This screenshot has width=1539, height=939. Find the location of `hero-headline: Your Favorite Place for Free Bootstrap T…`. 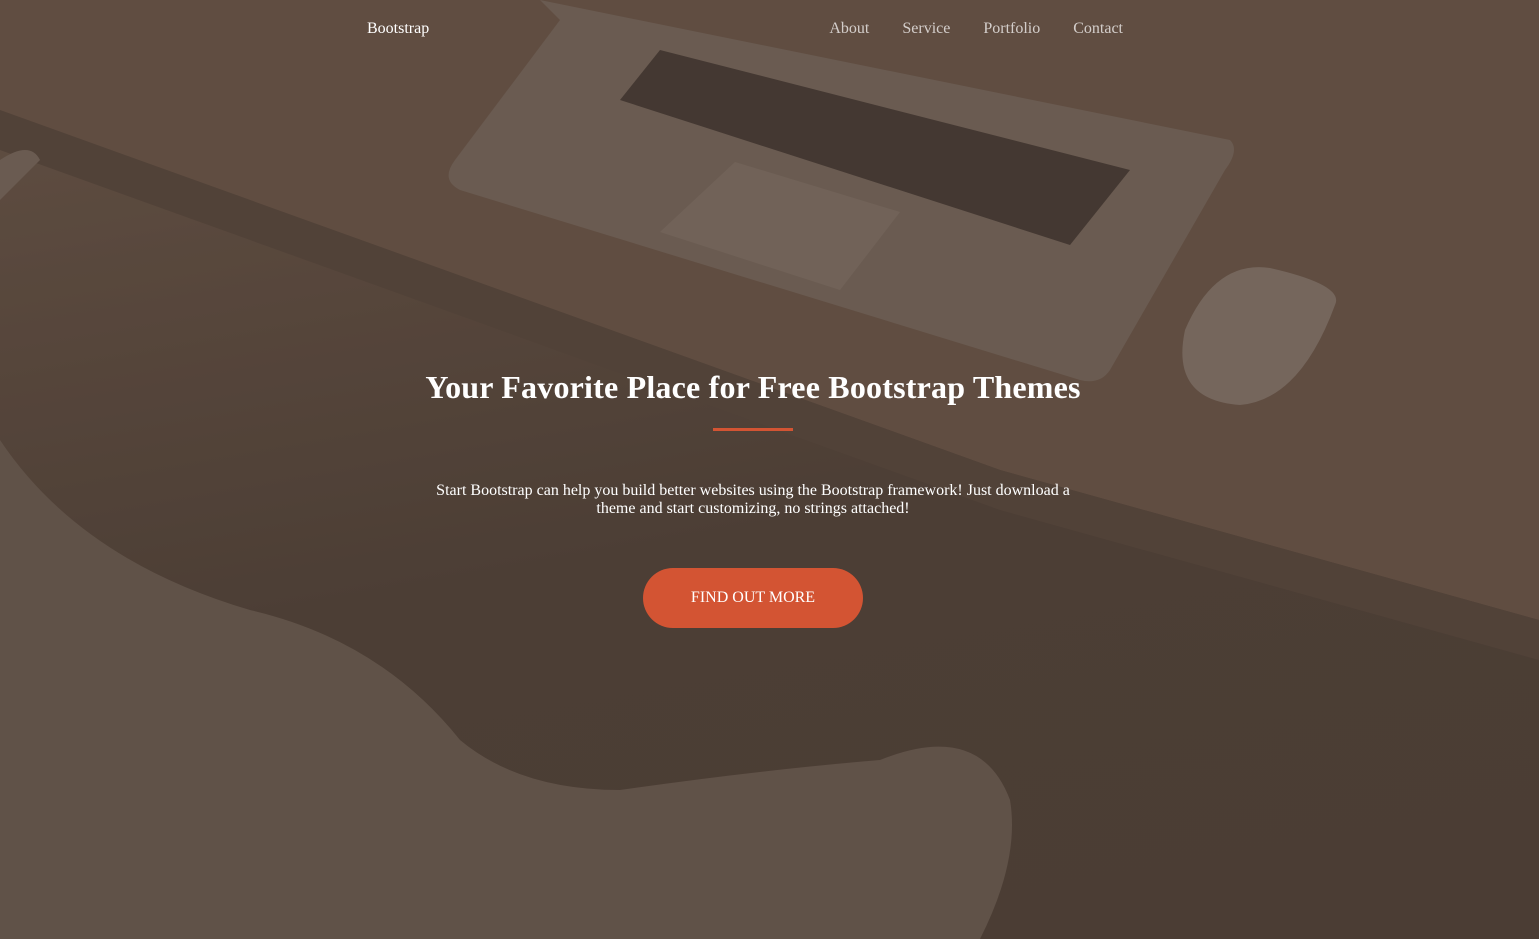

hero-headline: Your Favorite Place for Free Bootstrap T… is located at coordinates (753, 387).